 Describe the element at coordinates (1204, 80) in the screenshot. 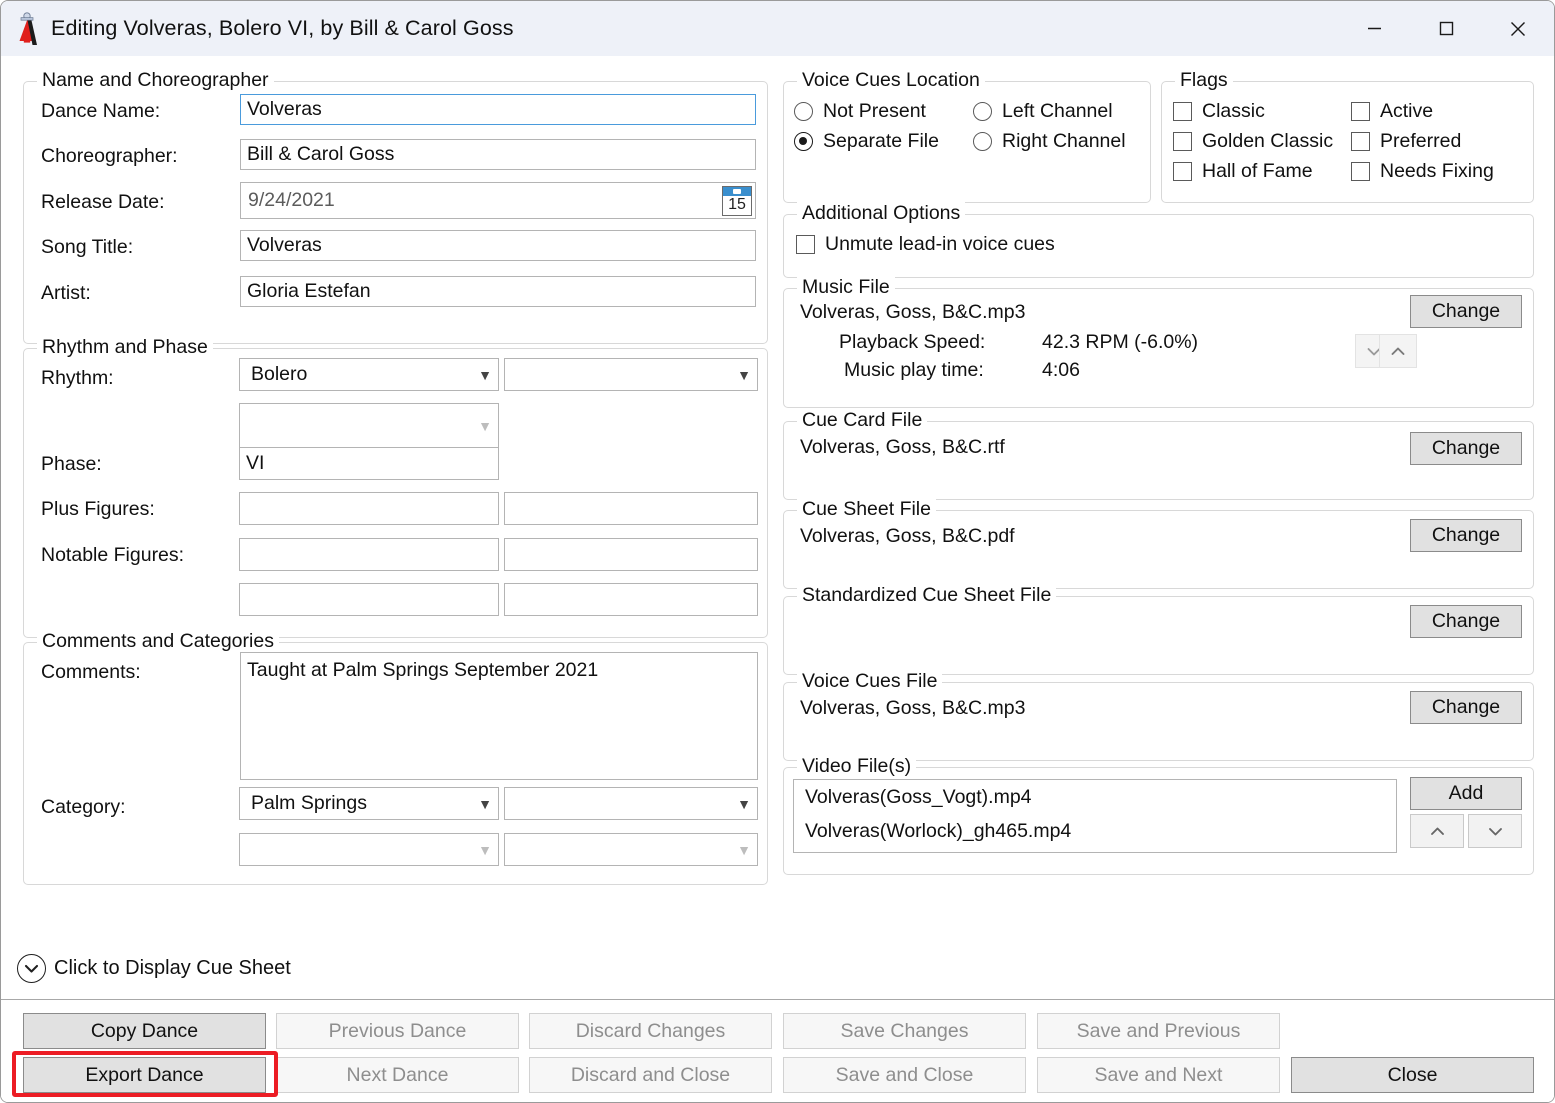

I see `group-legend-flags: Flags` at that location.